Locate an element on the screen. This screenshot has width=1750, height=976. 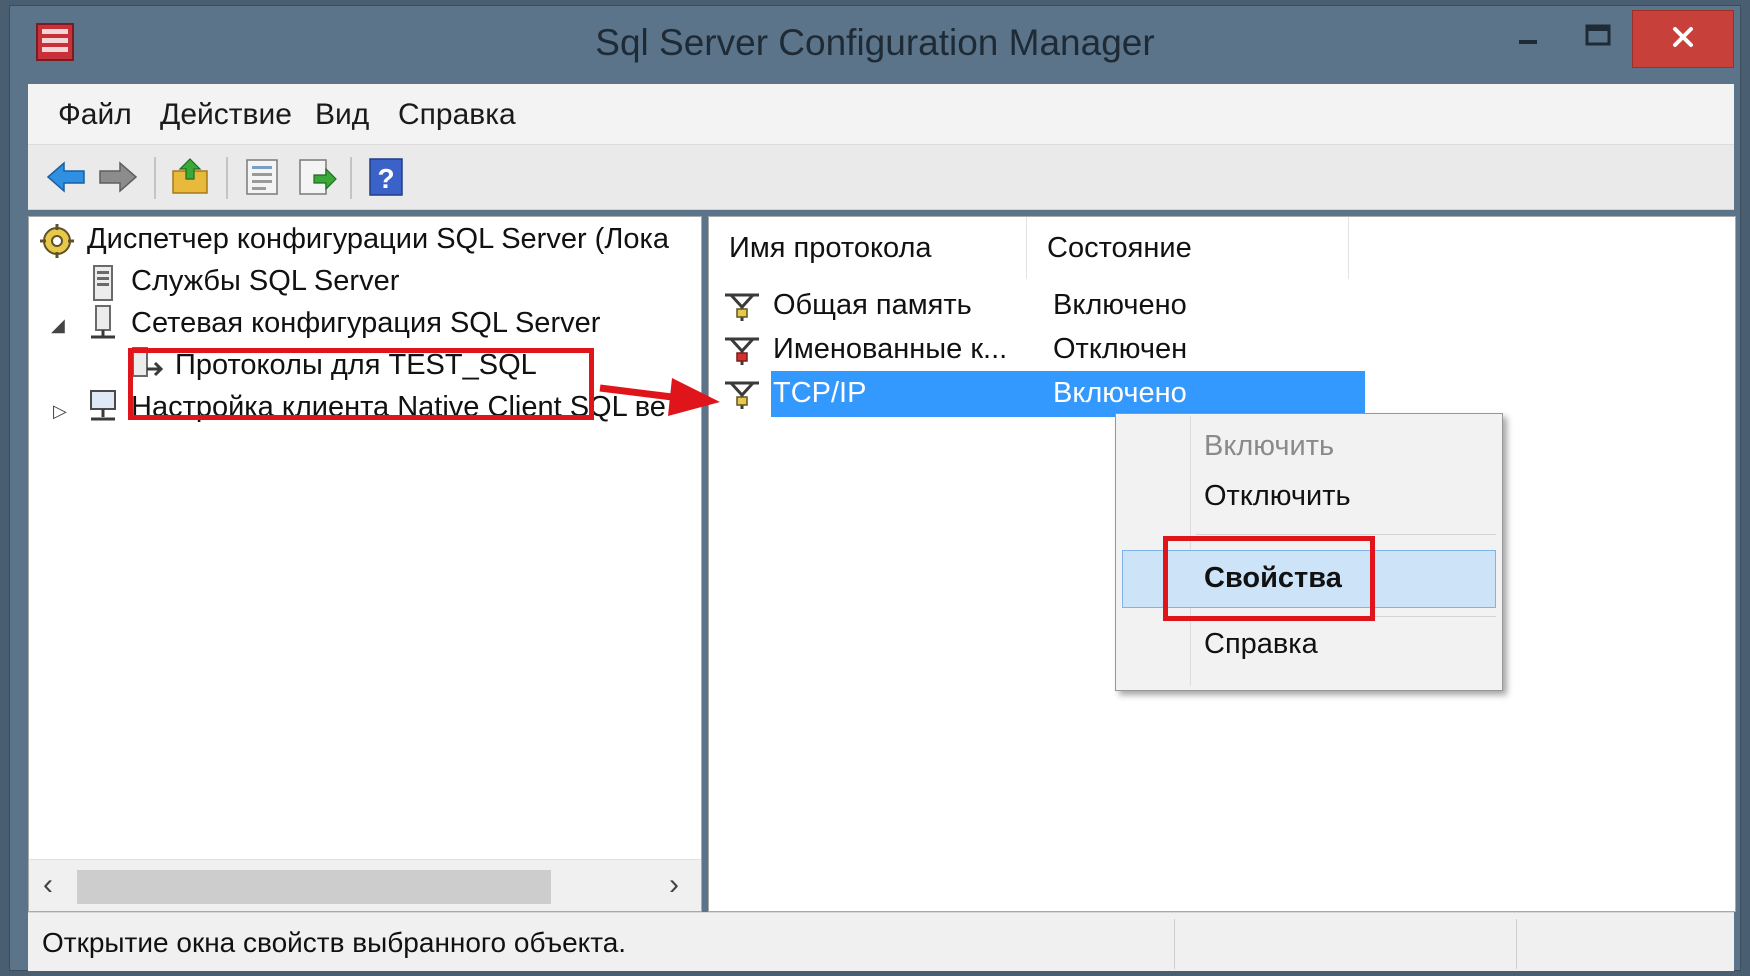
scroll-left-icon: ‹ is located at coordinates (48, 885).